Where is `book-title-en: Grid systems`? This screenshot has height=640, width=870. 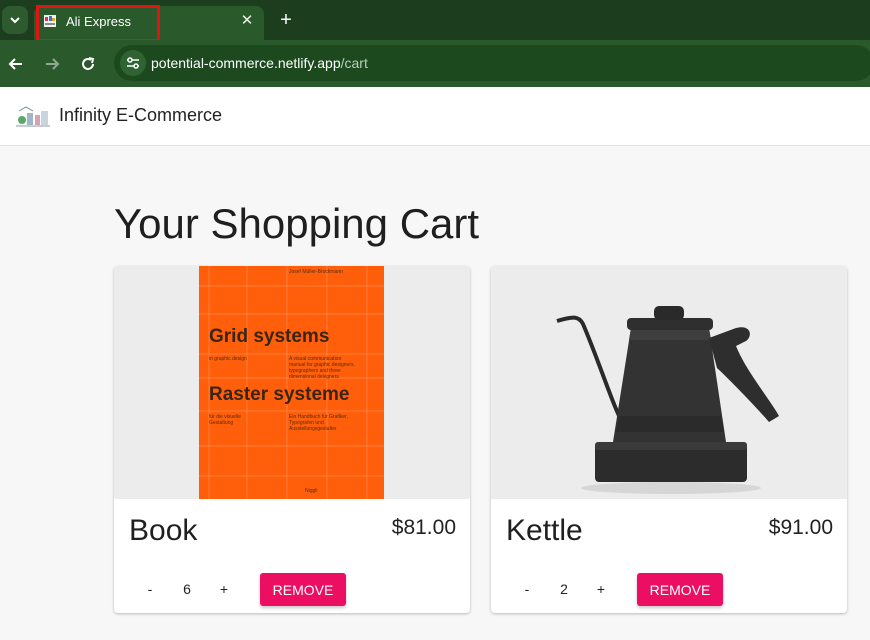 book-title-en: Grid systems is located at coordinates (269, 336).